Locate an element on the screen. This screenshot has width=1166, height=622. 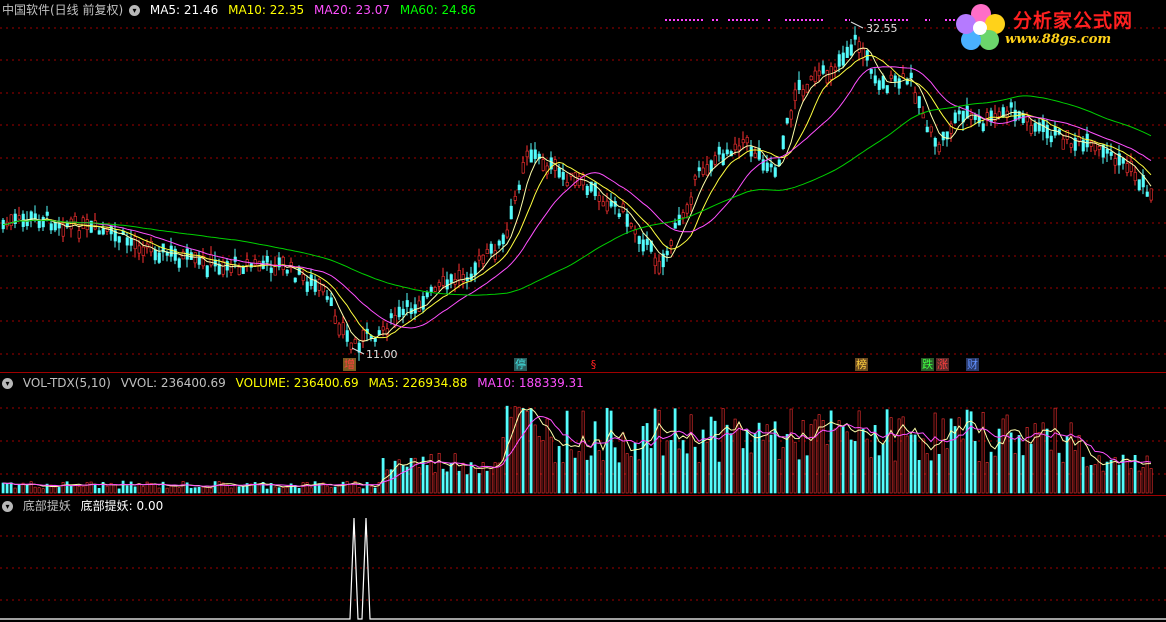
event-marker: 涨 is located at coordinates (942, 364).